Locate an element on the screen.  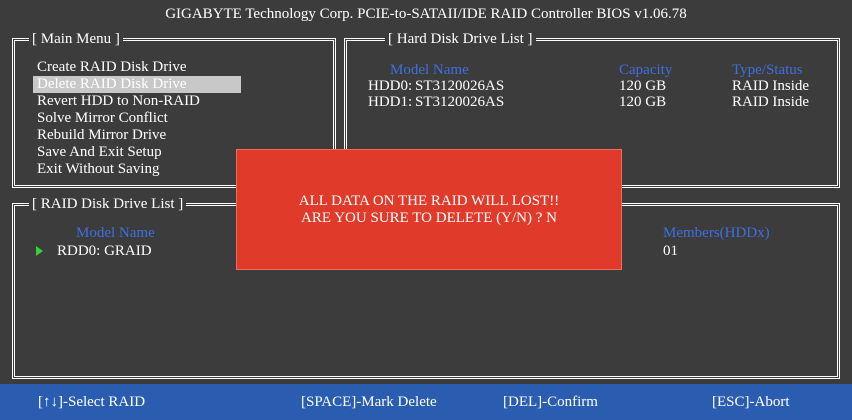
dialog-warning-text: ALL DATA ON THE RAID WILL LOST!! is located at coordinates (429, 201).